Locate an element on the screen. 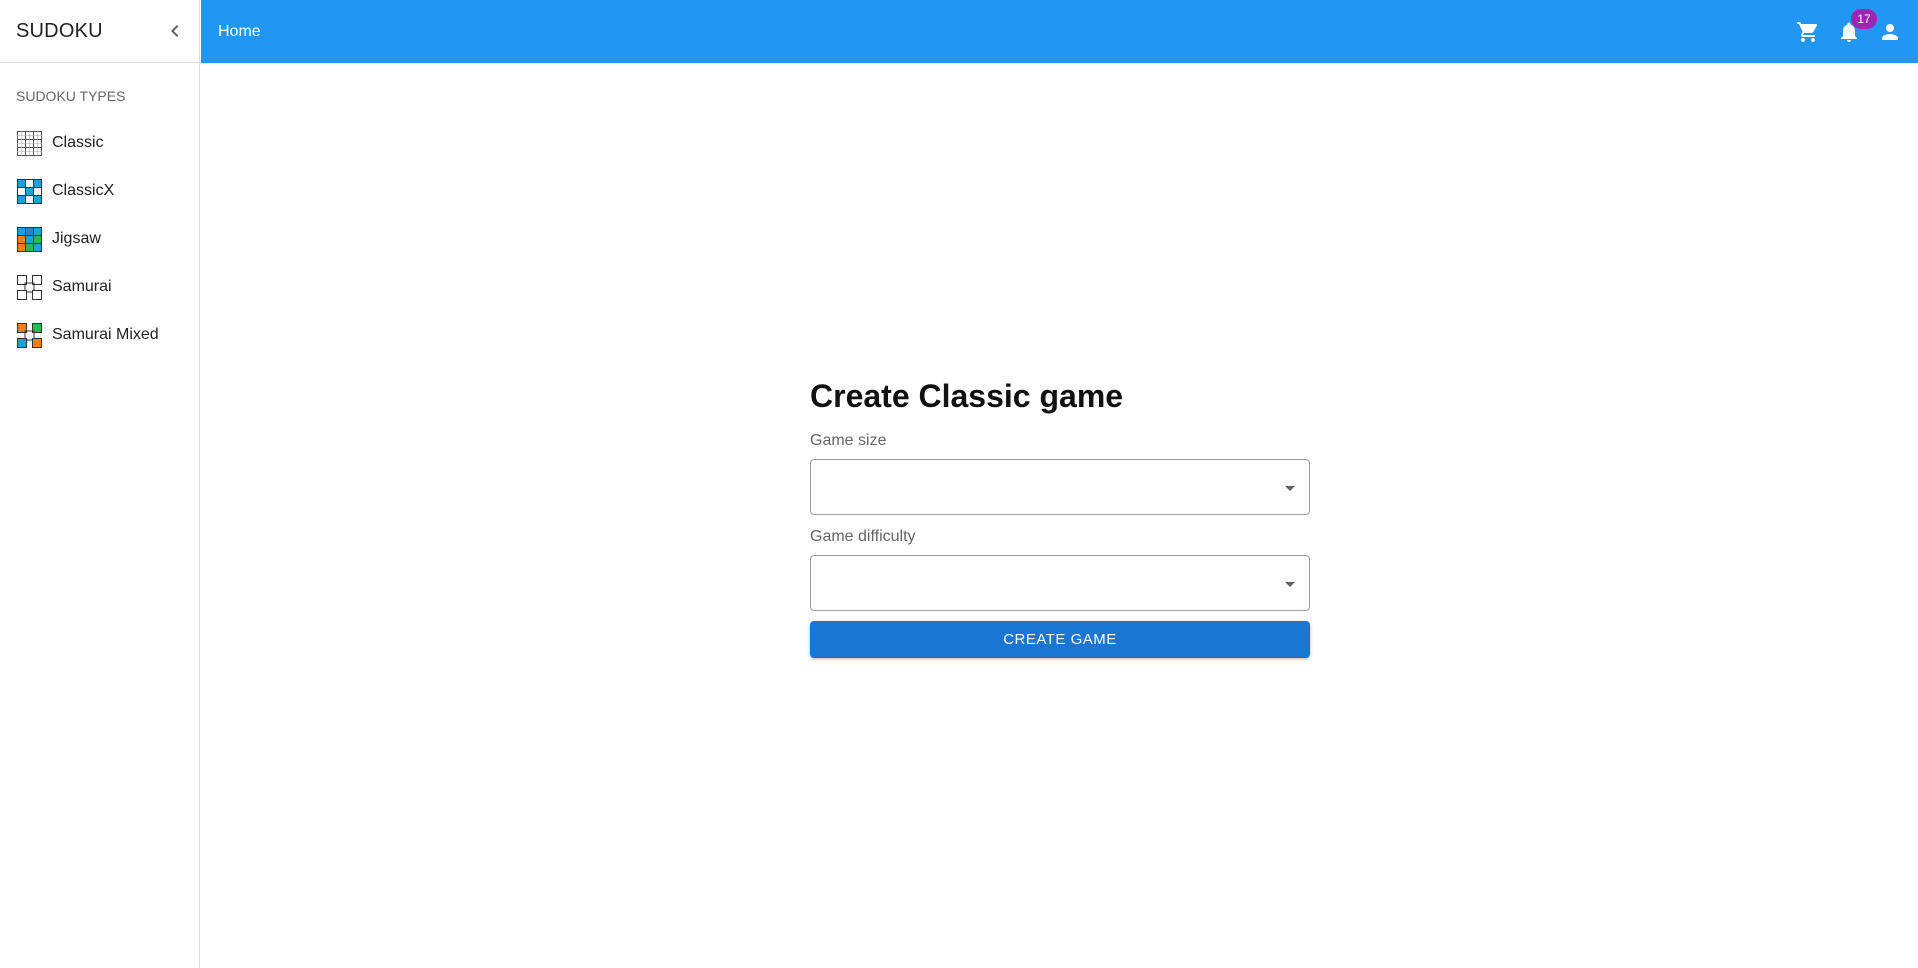 The width and height of the screenshot is (1918, 968). chevron-left-icon is located at coordinates (175, 31).